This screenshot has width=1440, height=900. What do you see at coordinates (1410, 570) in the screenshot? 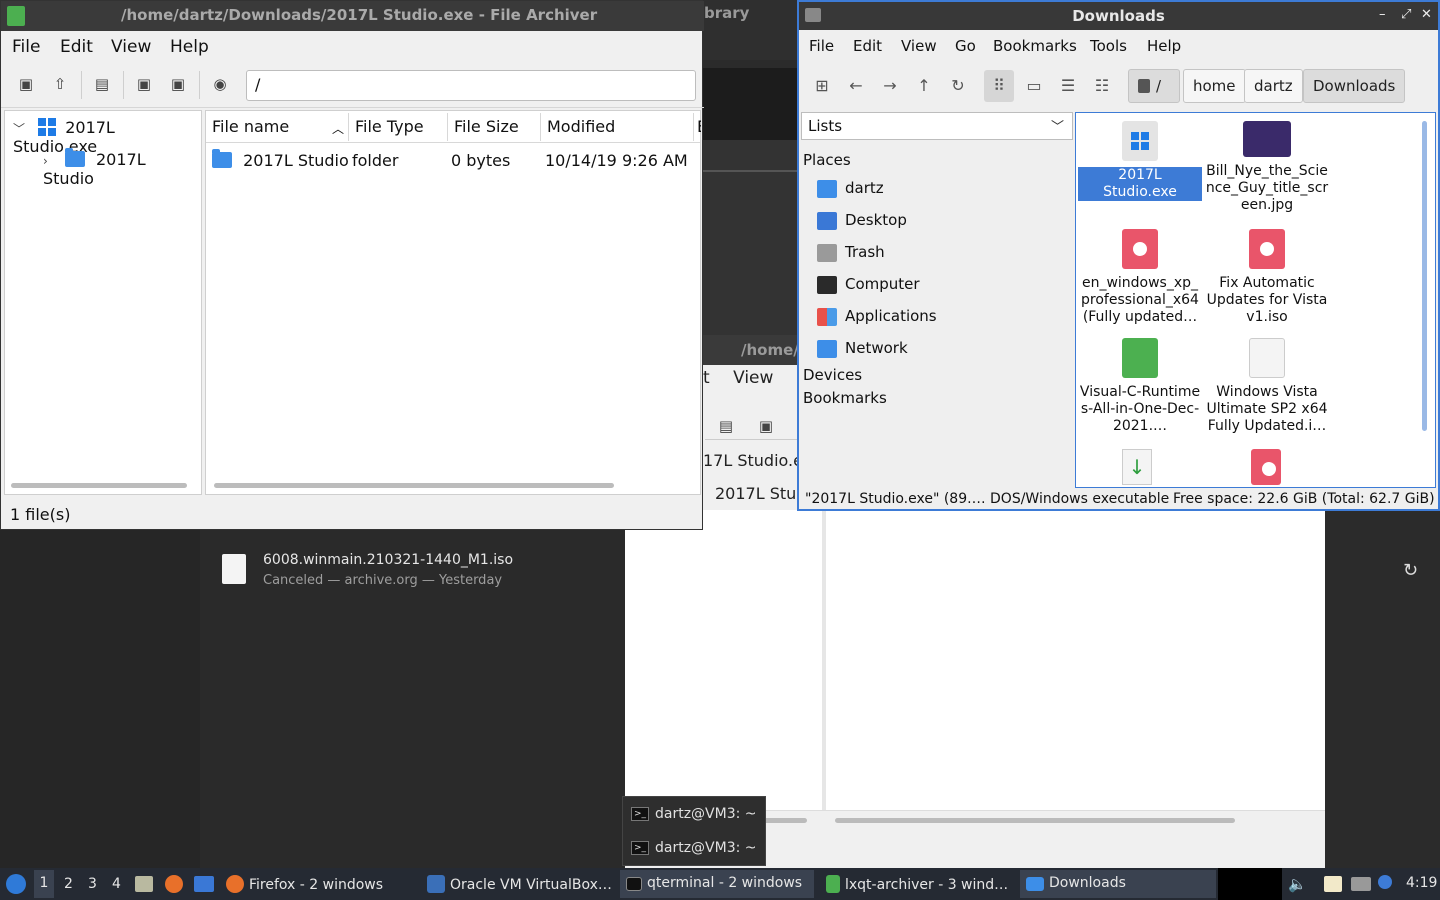
I see `retry-icon: ↻` at bounding box center [1410, 570].